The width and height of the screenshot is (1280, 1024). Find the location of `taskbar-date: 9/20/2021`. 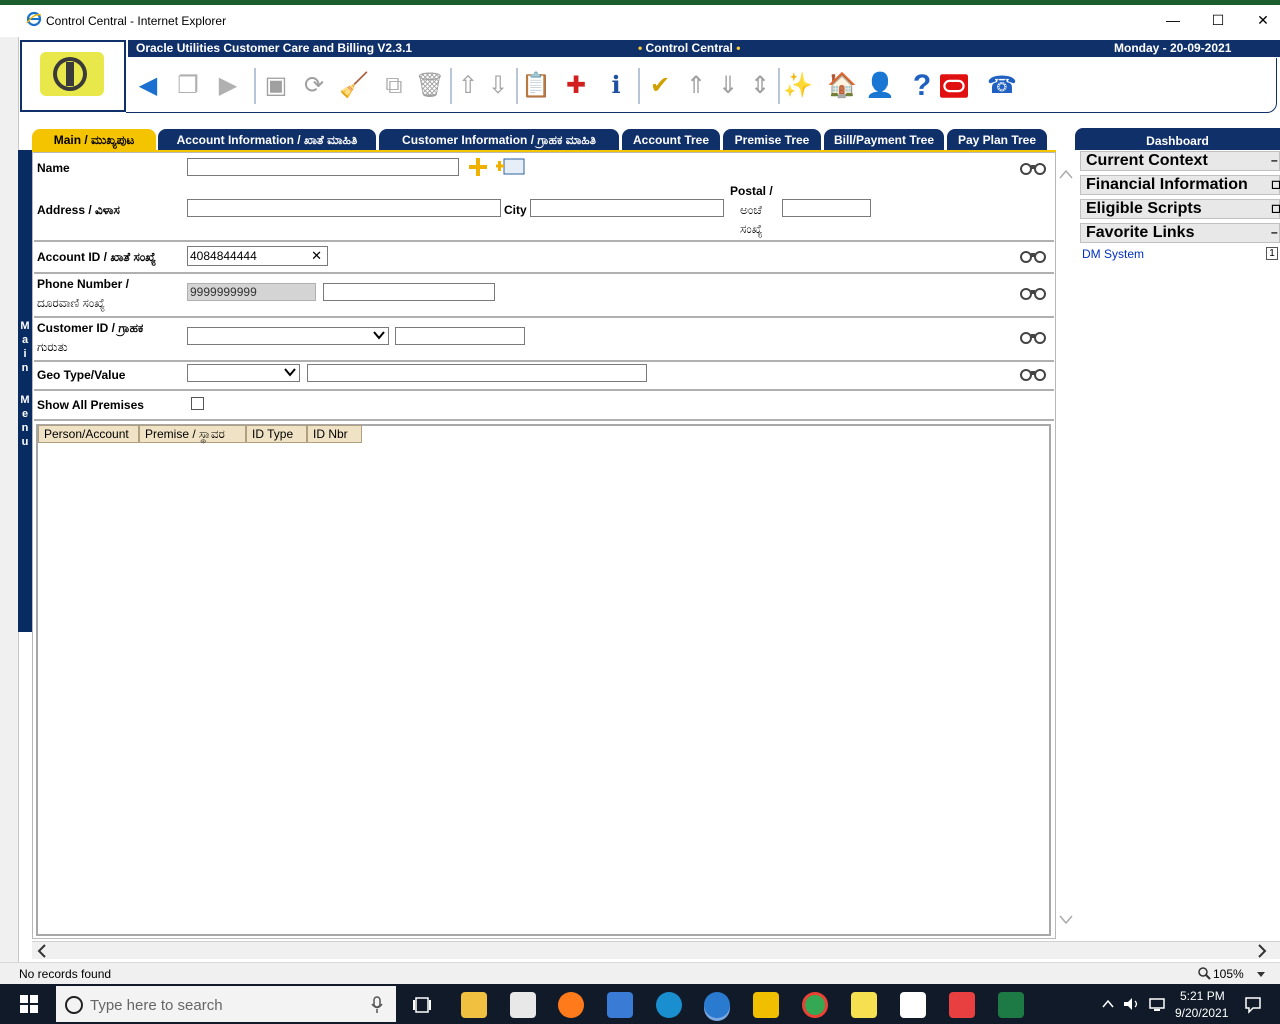

taskbar-date: 9/20/2021 is located at coordinates (1201, 1013).